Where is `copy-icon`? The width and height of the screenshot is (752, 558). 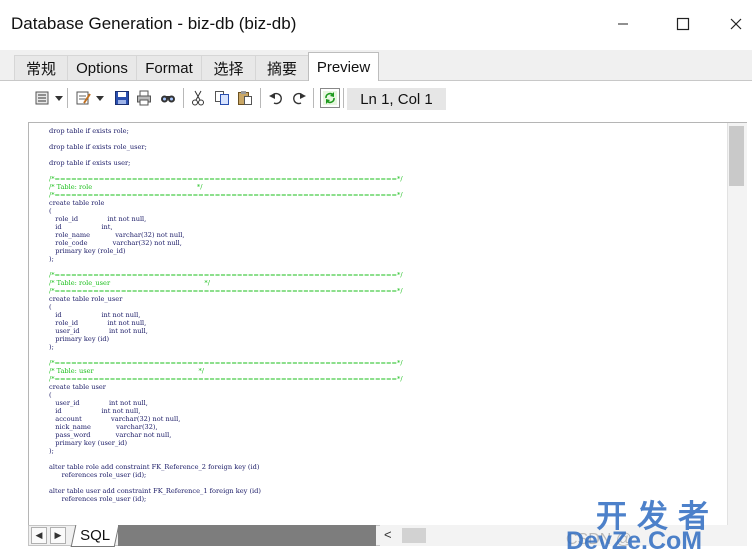 copy-icon is located at coordinates (222, 98).